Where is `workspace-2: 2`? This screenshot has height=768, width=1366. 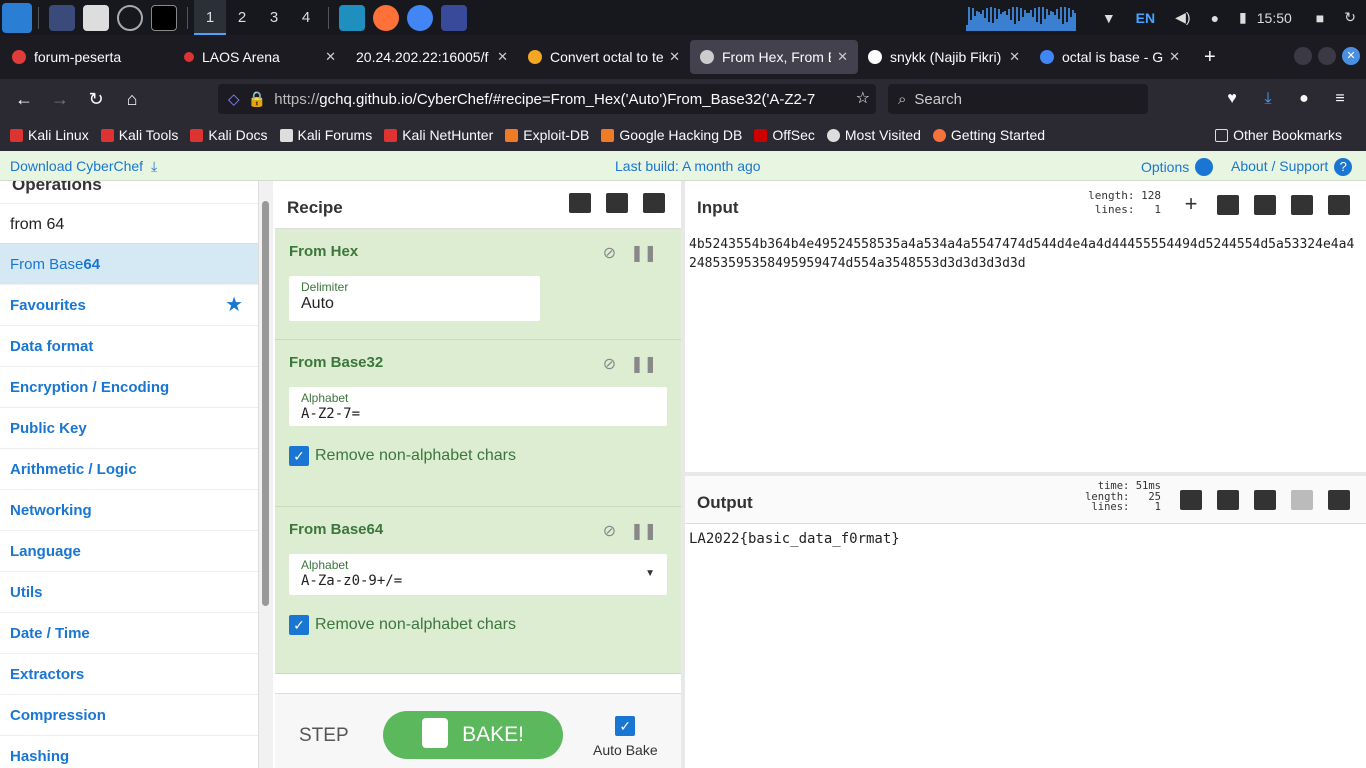
workspace-2: 2 is located at coordinates (242, 17).